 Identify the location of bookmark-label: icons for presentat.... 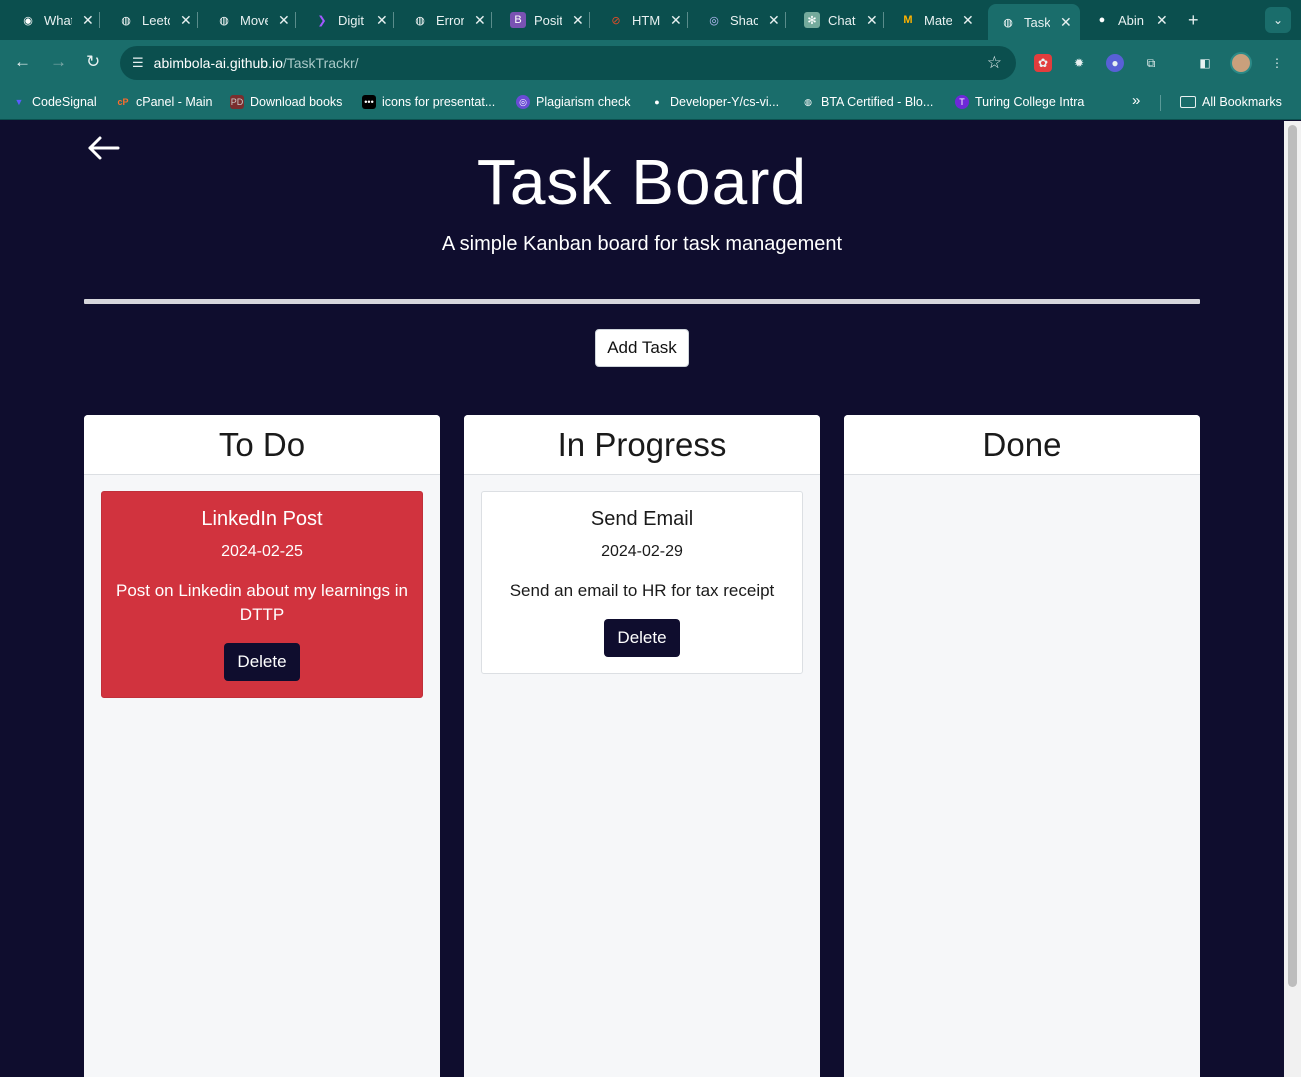
(439, 102).